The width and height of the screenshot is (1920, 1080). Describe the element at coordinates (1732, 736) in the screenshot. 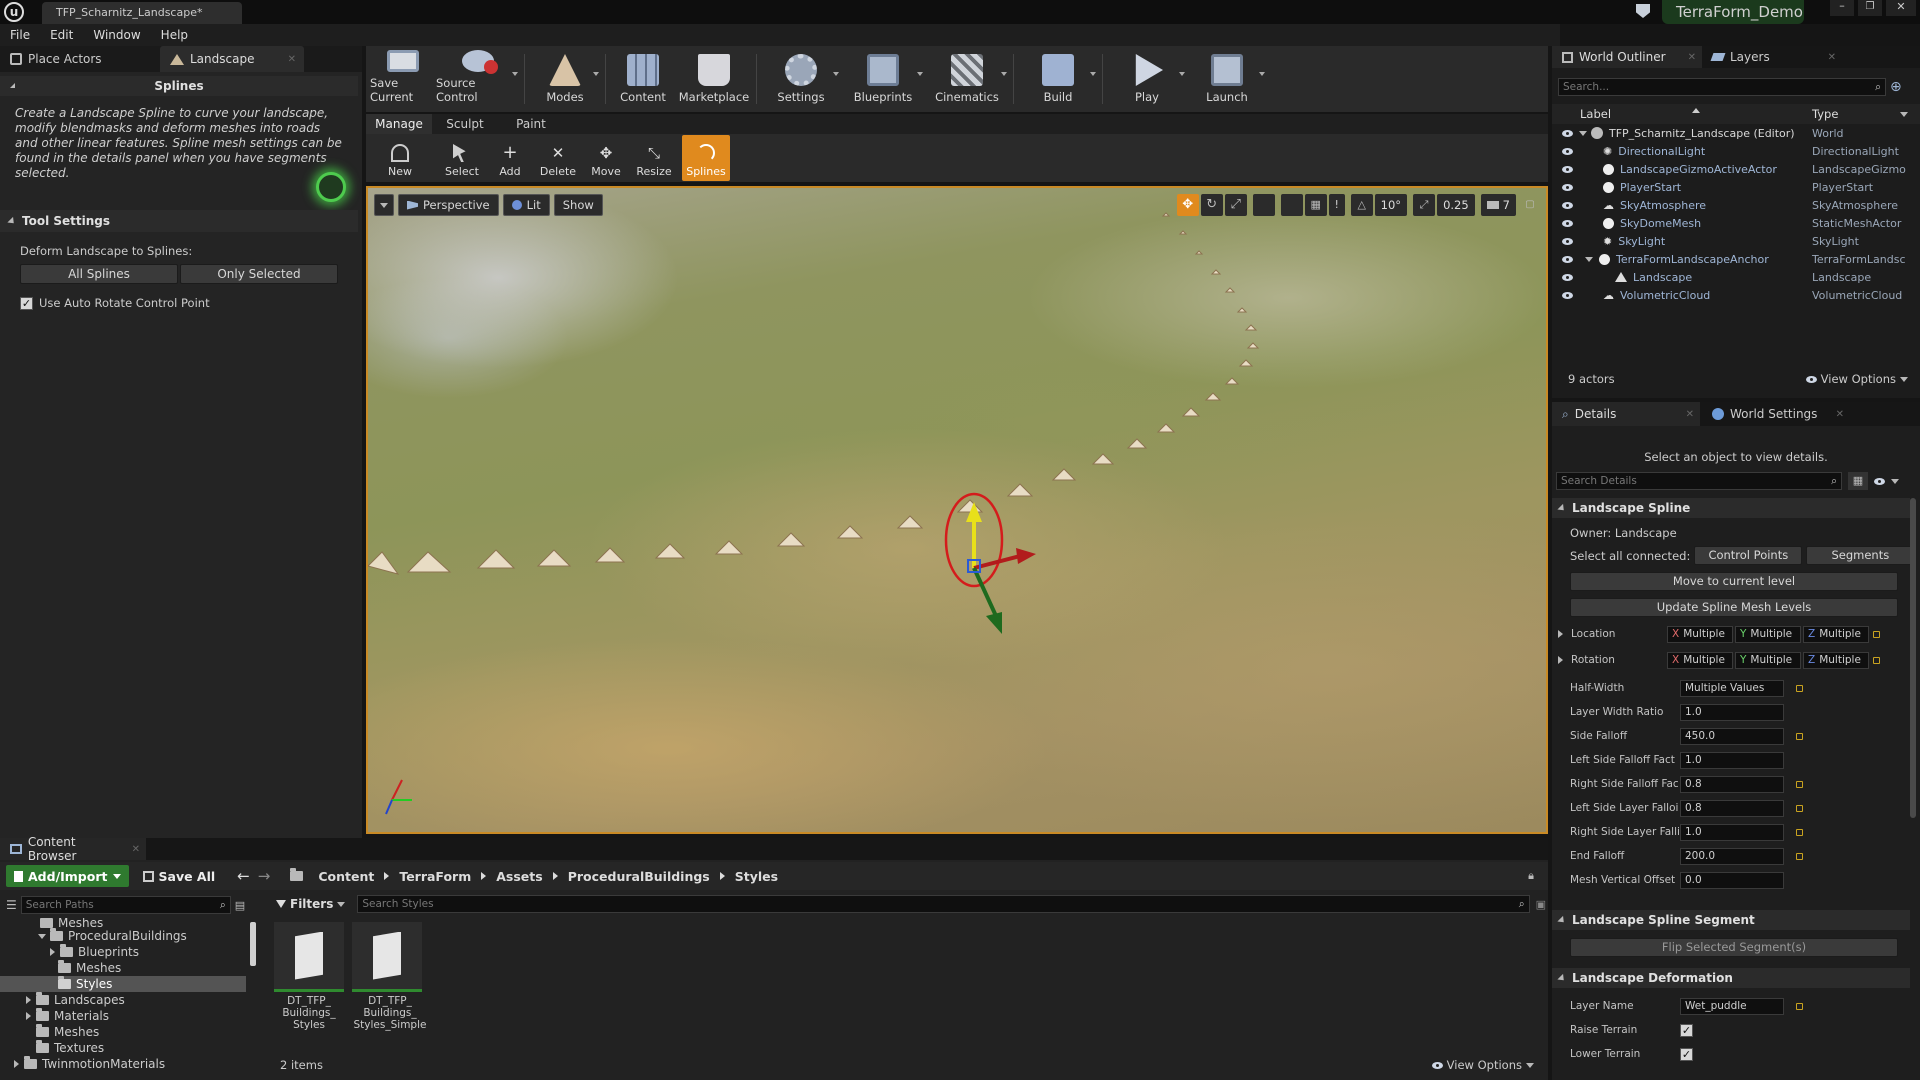

I see `side-falloff-field: 450.0` at that location.